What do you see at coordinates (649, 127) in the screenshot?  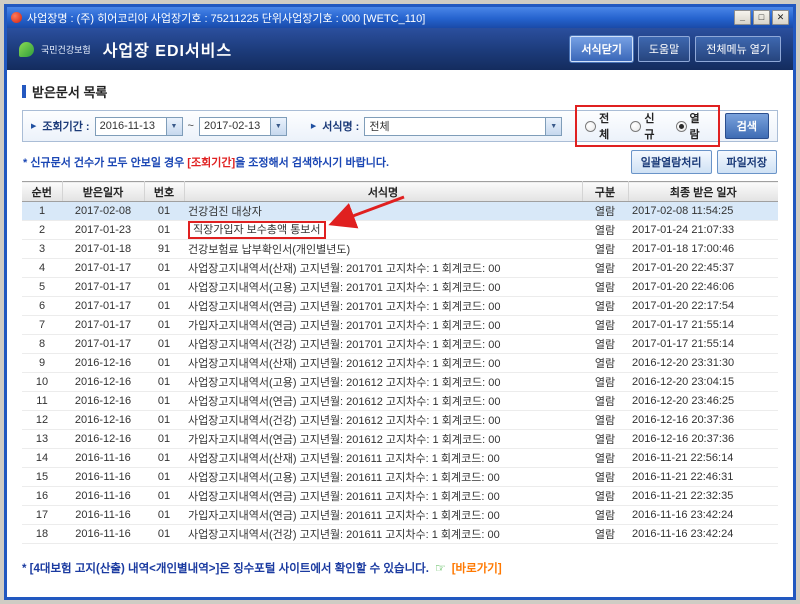 I see `radio-label: 신규` at bounding box center [649, 127].